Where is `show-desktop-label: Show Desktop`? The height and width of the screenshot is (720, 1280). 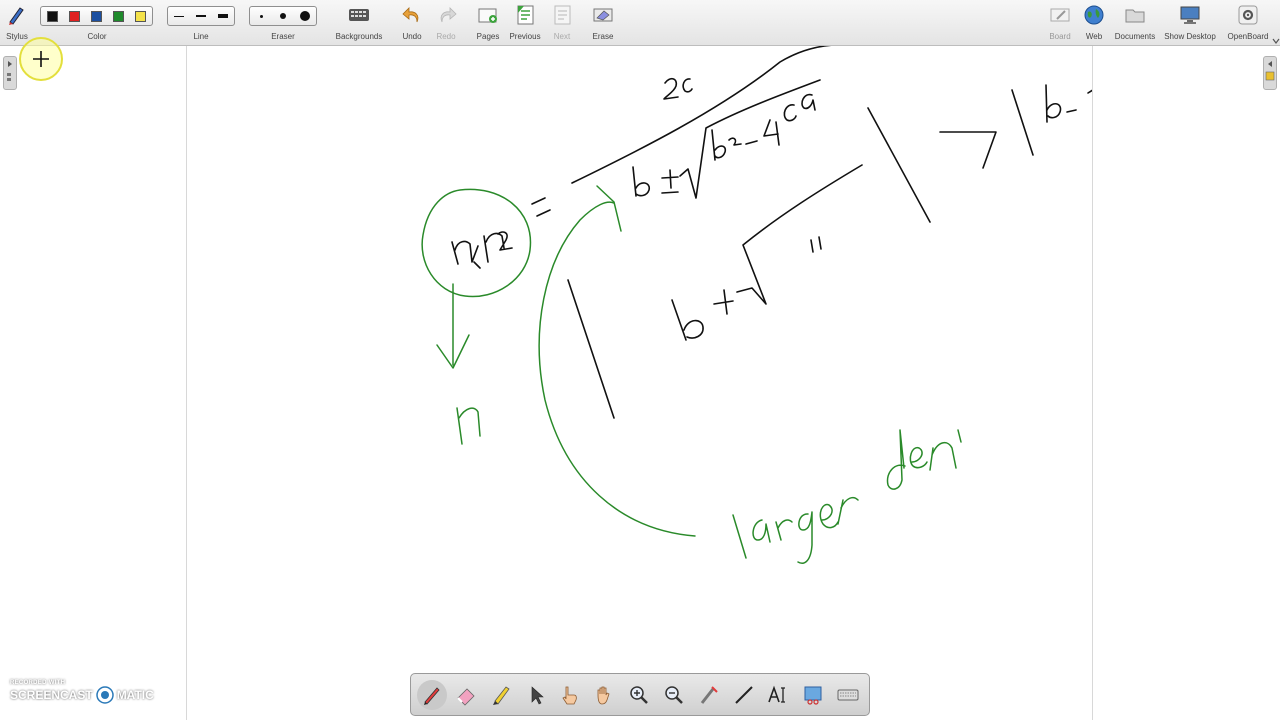 show-desktop-label: Show Desktop is located at coordinates (1190, 36).